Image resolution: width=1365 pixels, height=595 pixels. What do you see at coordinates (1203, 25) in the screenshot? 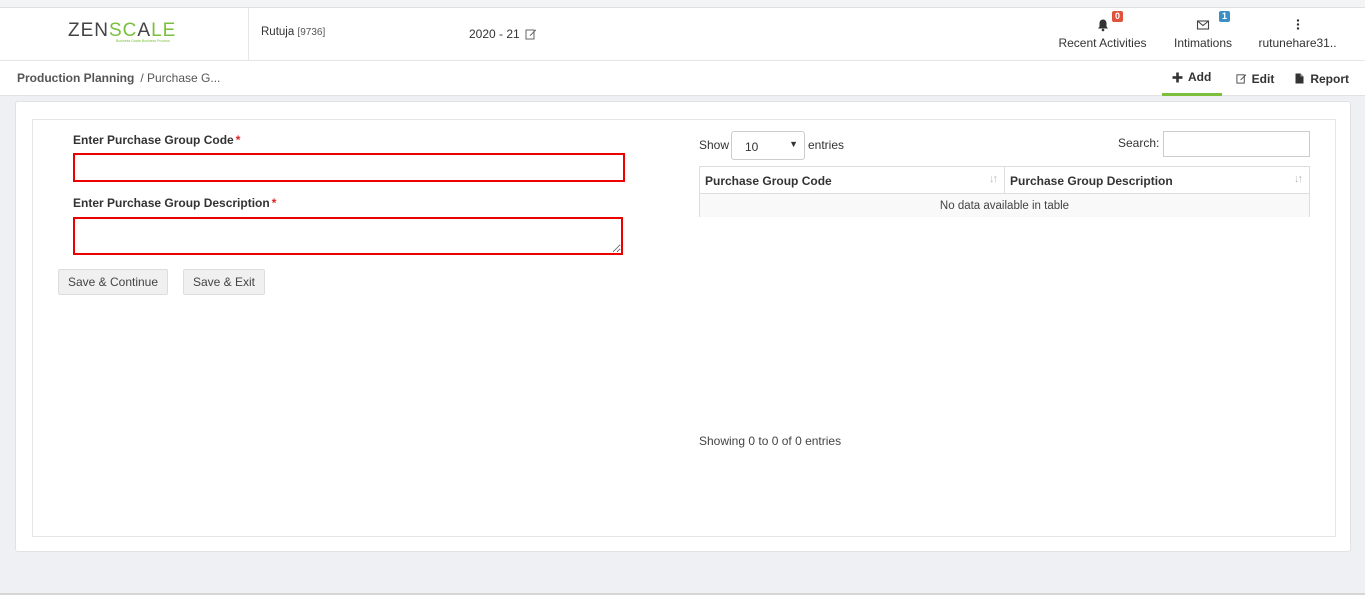
I see `envelope-icon` at bounding box center [1203, 25].